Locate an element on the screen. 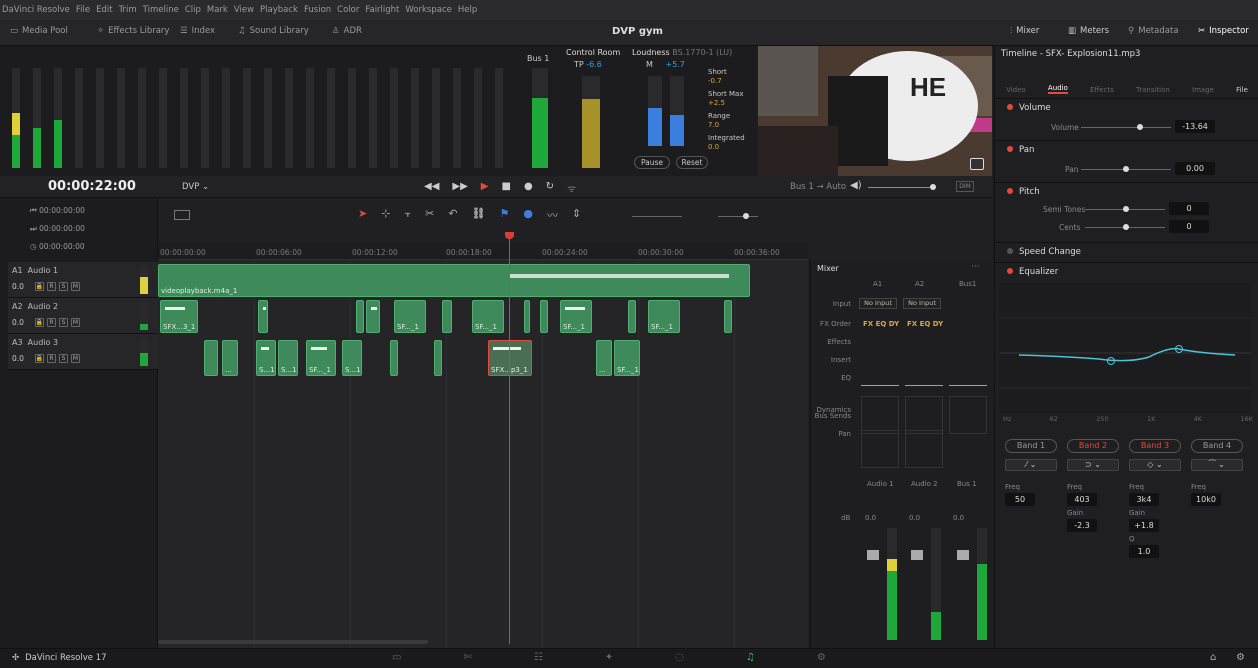  clip-a3-4: SF..._1 is located at coordinates (321, 358).